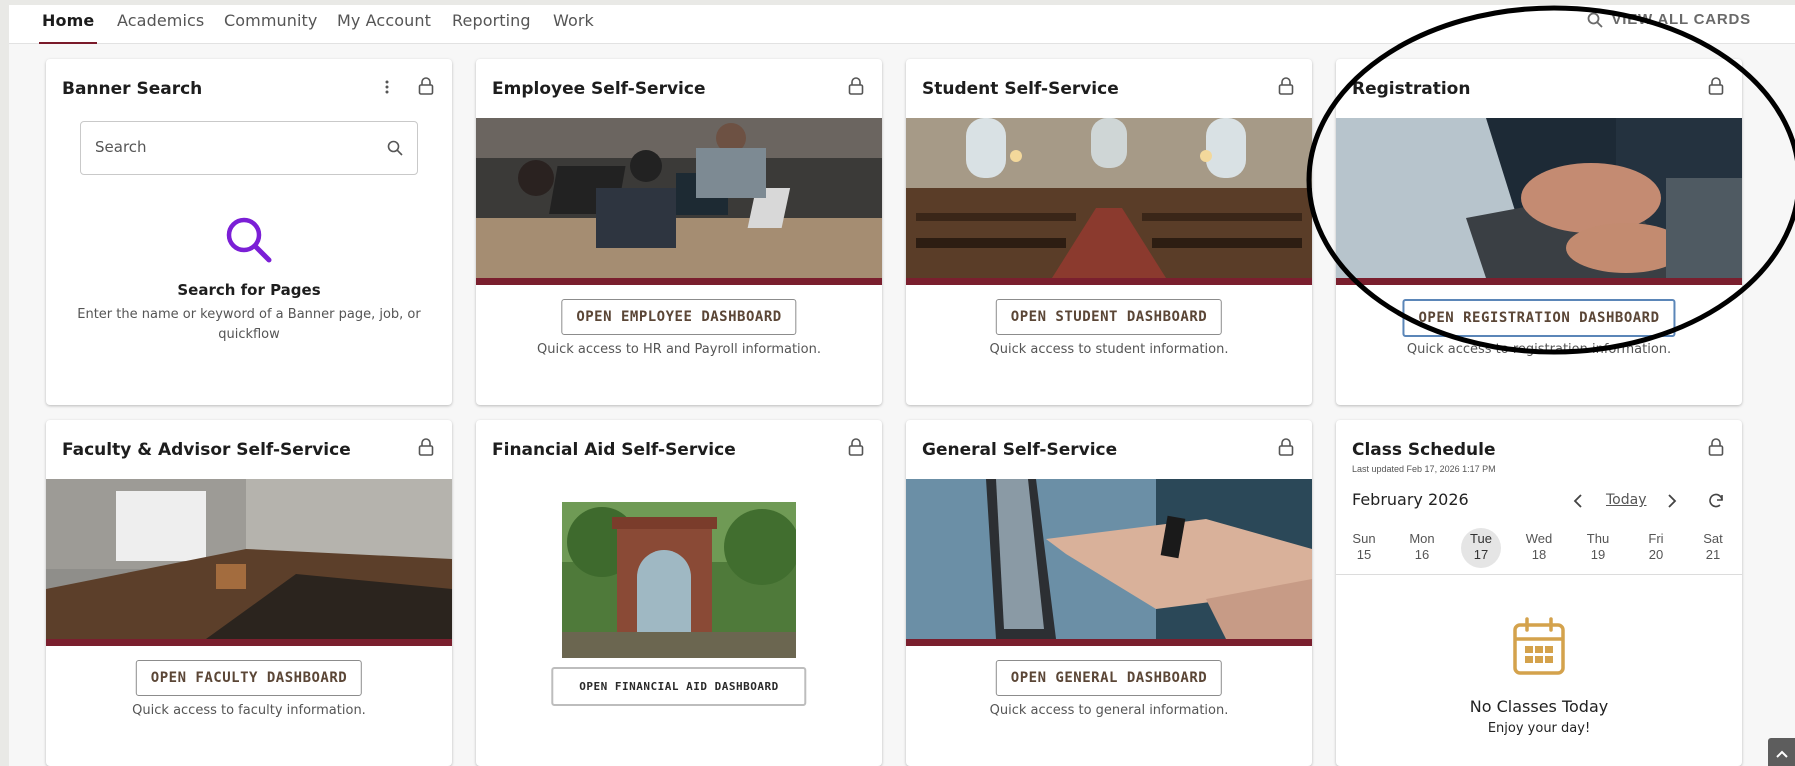  What do you see at coordinates (249, 678) in the screenshot?
I see `open-faculty-dashboard-button: OPEN FACULTY DASHBOARD` at bounding box center [249, 678].